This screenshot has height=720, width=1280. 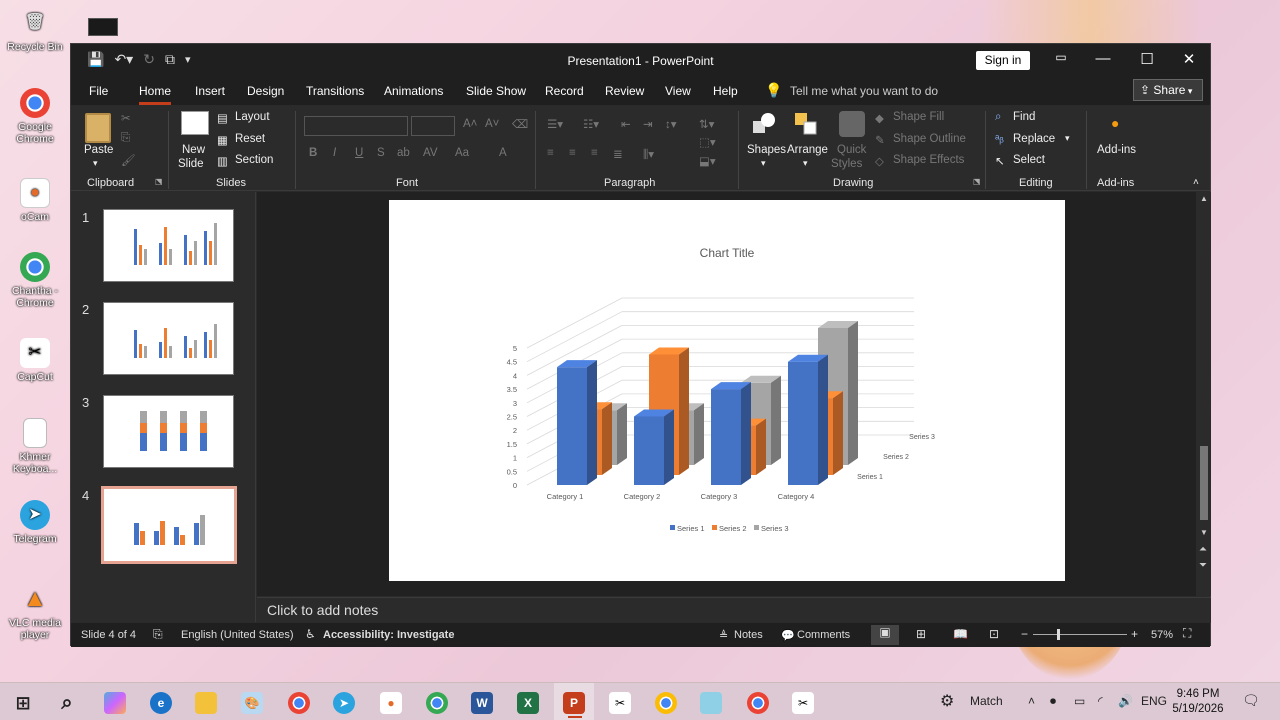 I want to click on minimize-icon: —, so click(x=1103, y=58).